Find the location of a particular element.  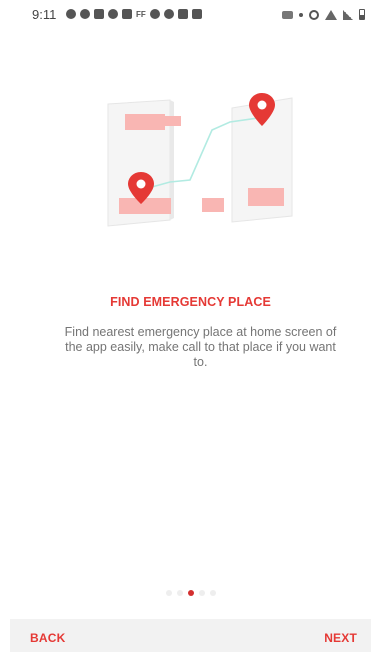

facebook-icon is located at coordinates (113, 14).